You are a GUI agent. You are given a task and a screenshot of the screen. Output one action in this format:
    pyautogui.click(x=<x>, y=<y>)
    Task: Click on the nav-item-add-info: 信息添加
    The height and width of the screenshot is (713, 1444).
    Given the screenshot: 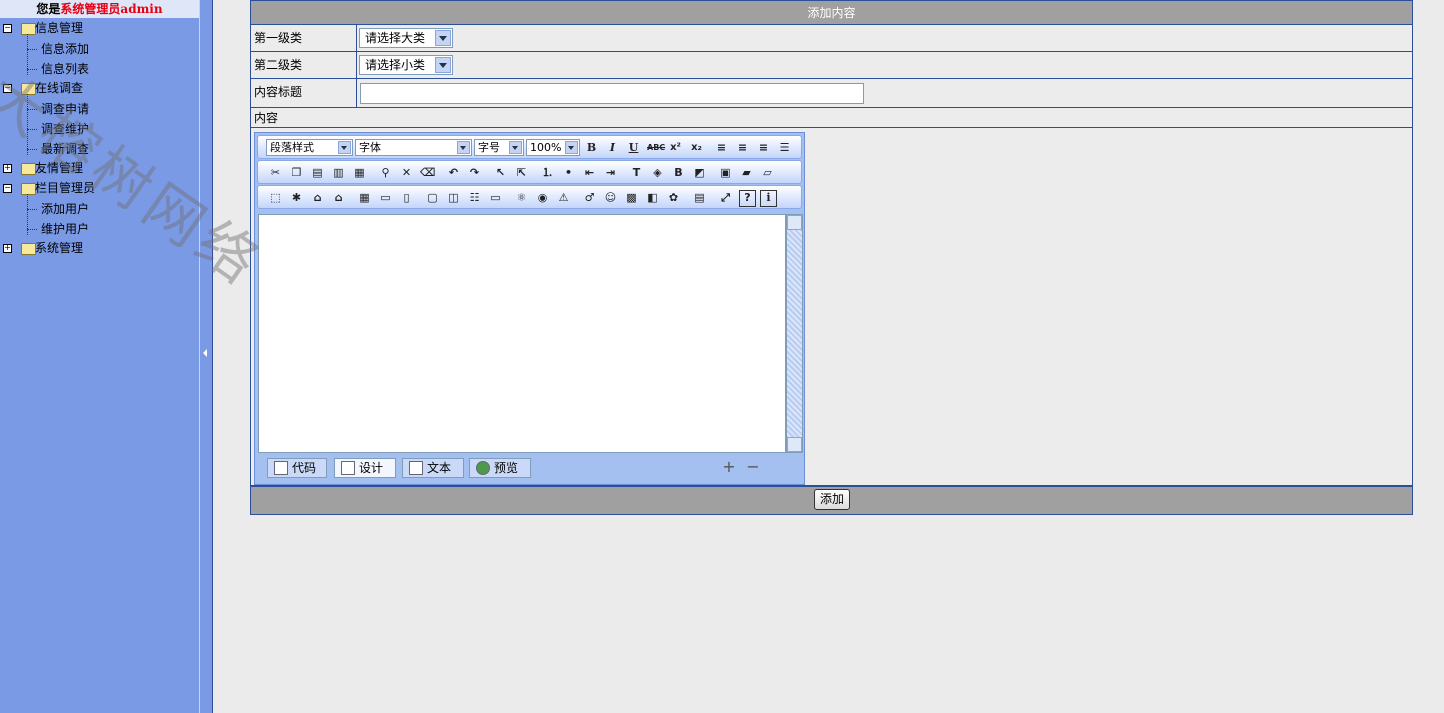 What is the action you would take?
    pyautogui.click(x=65, y=49)
    